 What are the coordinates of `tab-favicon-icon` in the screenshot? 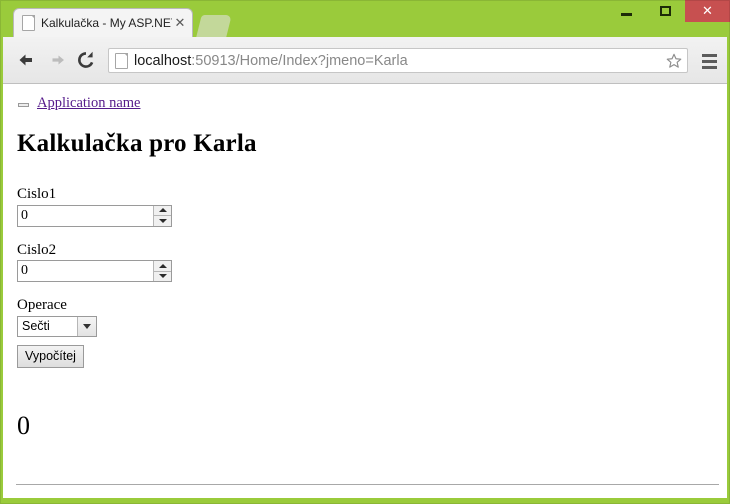 It's located at (28, 23).